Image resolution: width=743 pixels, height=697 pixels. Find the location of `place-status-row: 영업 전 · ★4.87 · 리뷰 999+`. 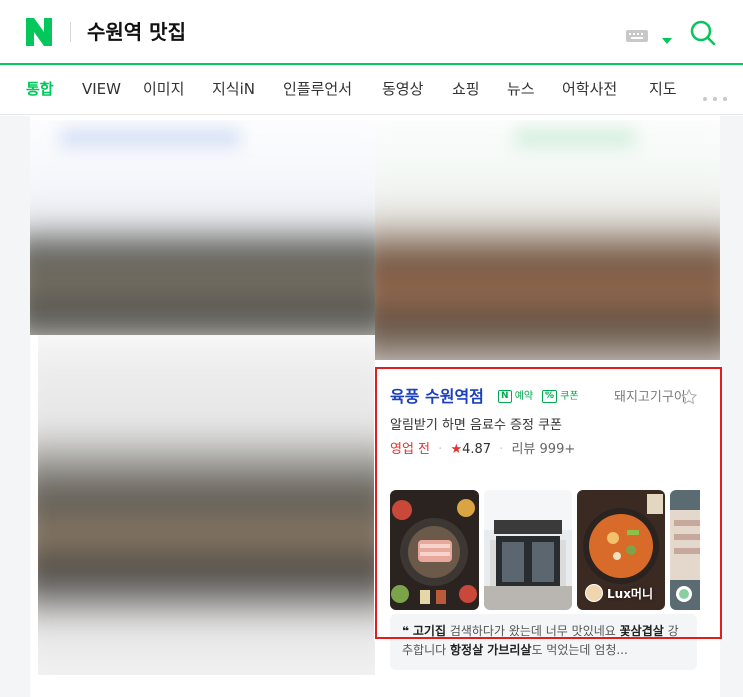

place-status-row: 영업 전 · ★4.87 · 리뷰 999+ is located at coordinates (482, 450).